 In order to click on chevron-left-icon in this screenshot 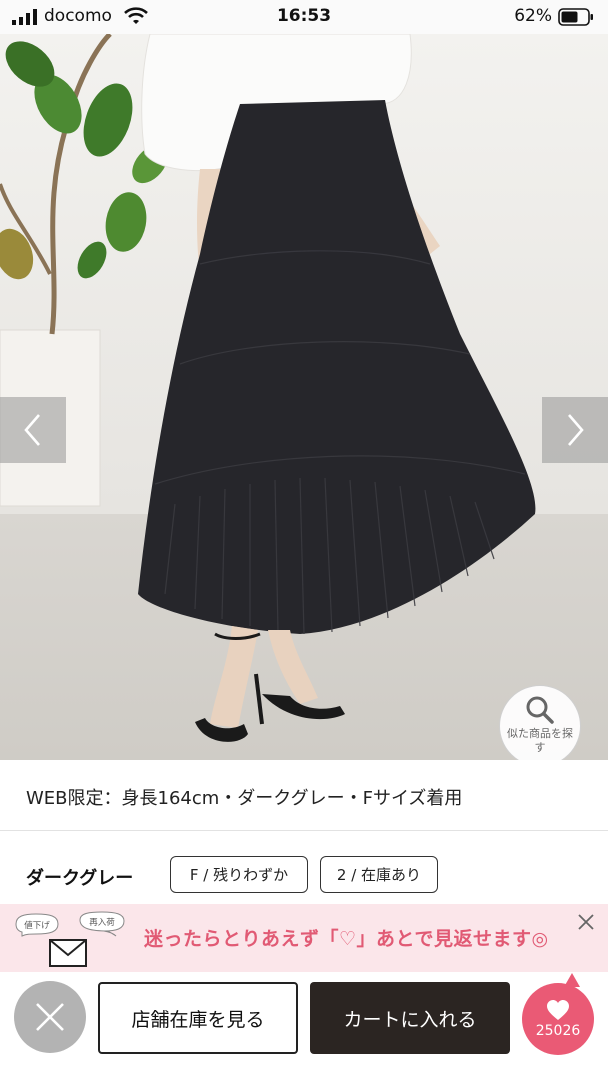, I will do `click(32, 430)`.